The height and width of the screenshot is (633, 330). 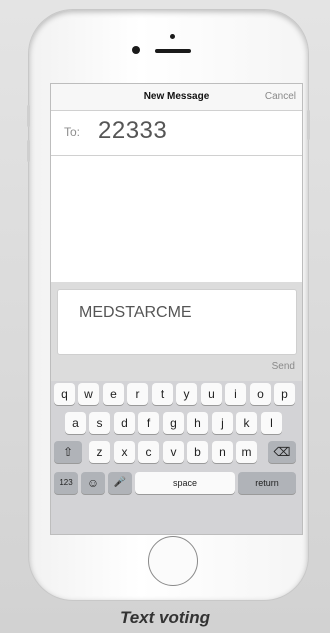 What do you see at coordinates (113, 394) in the screenshot?
I see `key-e: e` at bounding box center [113, 394].